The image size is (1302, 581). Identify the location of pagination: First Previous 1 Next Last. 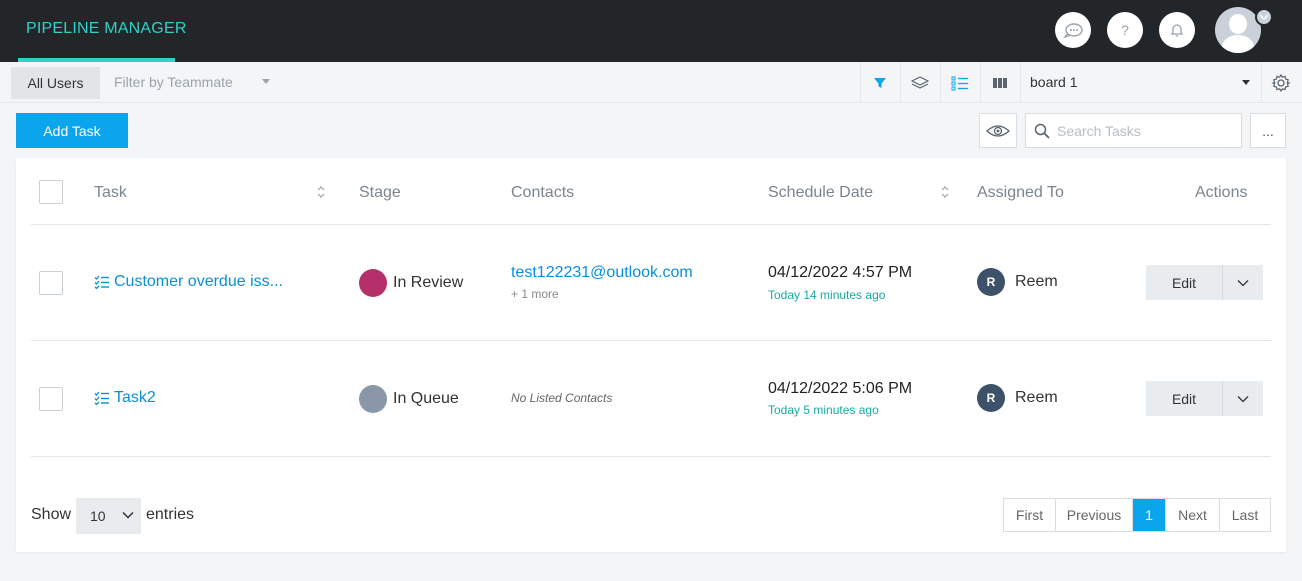
(1137, 515).